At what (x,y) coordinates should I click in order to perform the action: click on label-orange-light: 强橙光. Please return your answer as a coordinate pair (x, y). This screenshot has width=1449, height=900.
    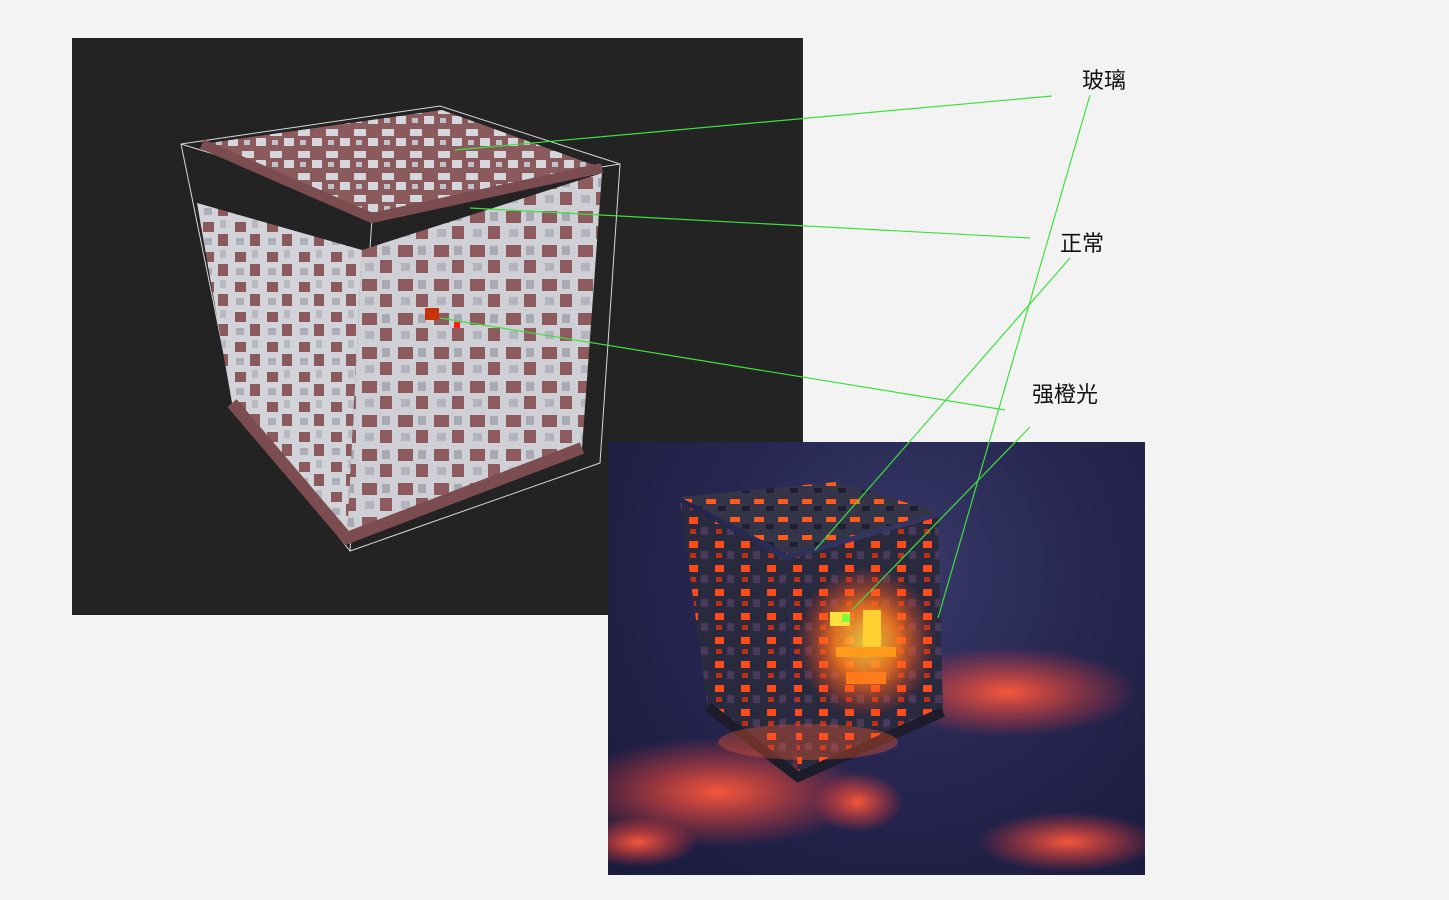
    Looking at the image, I should click on (1065, 395).